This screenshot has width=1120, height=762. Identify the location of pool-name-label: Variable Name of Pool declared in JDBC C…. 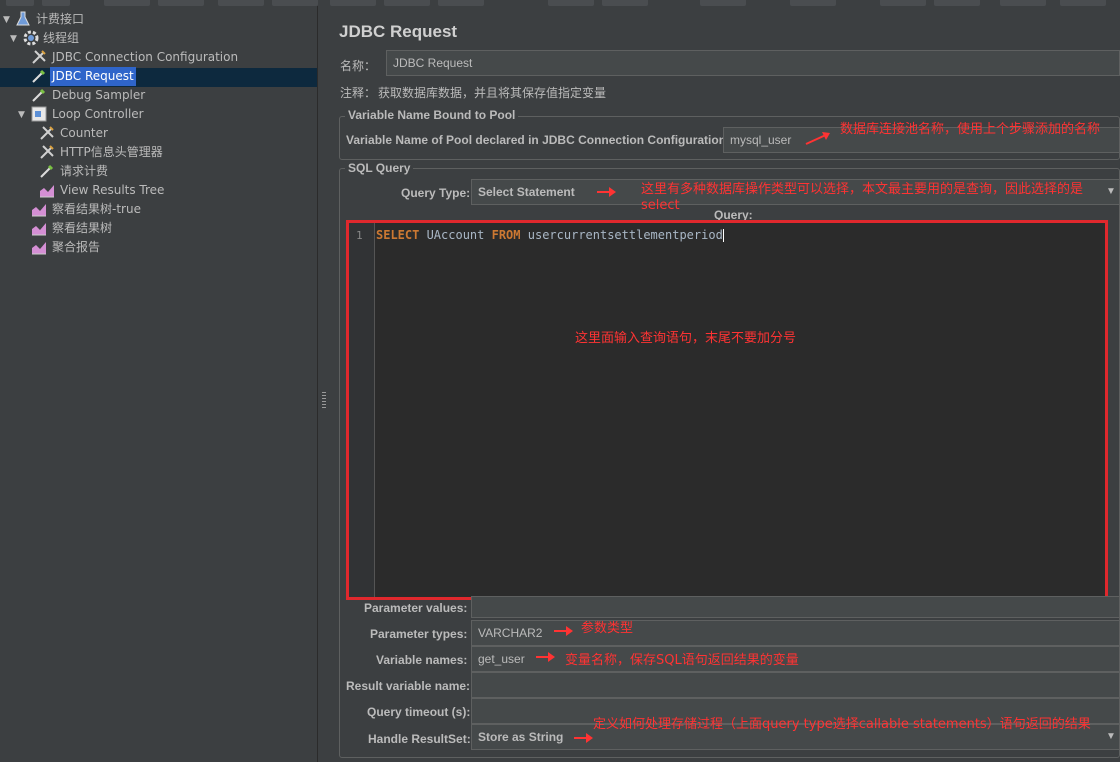
(538, 140).